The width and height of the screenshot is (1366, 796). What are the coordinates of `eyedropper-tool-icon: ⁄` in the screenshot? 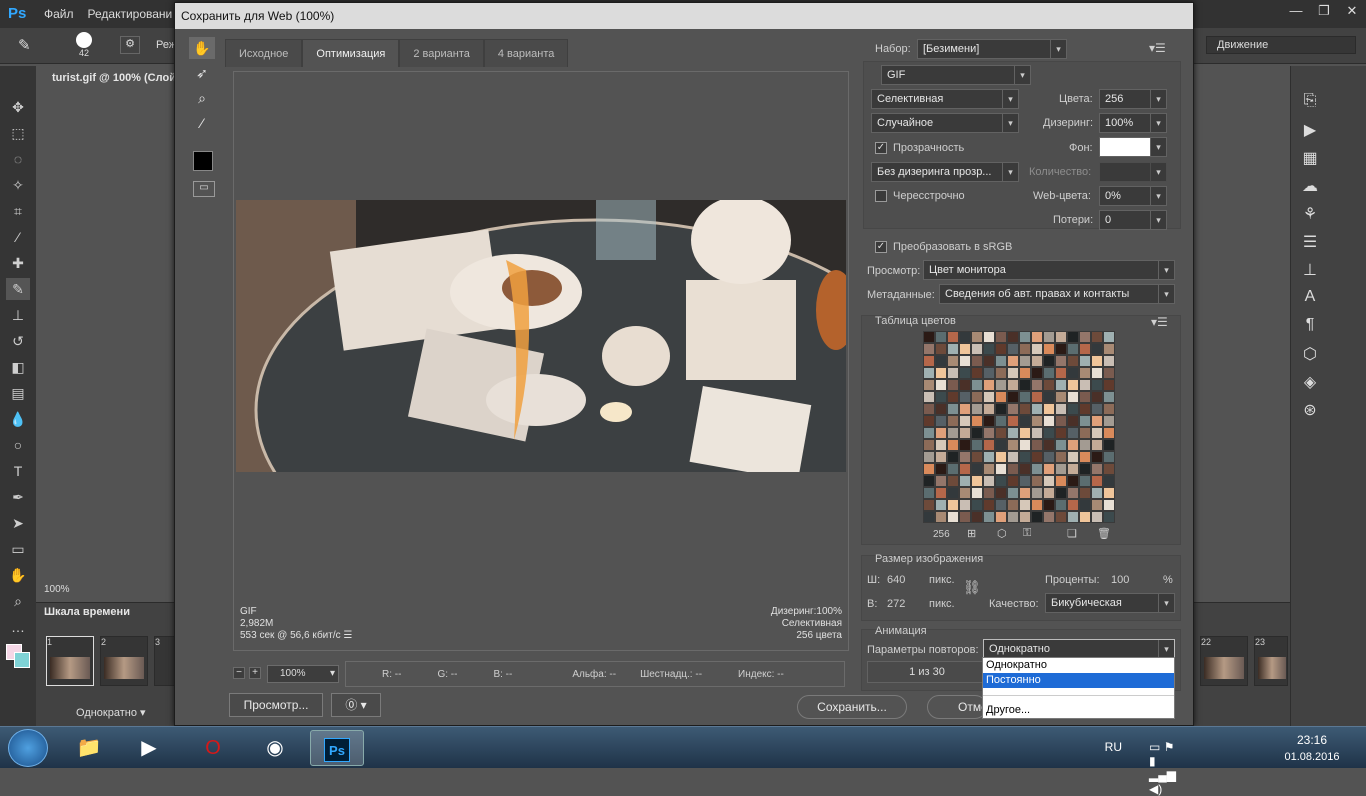 It's located at (18, 237).